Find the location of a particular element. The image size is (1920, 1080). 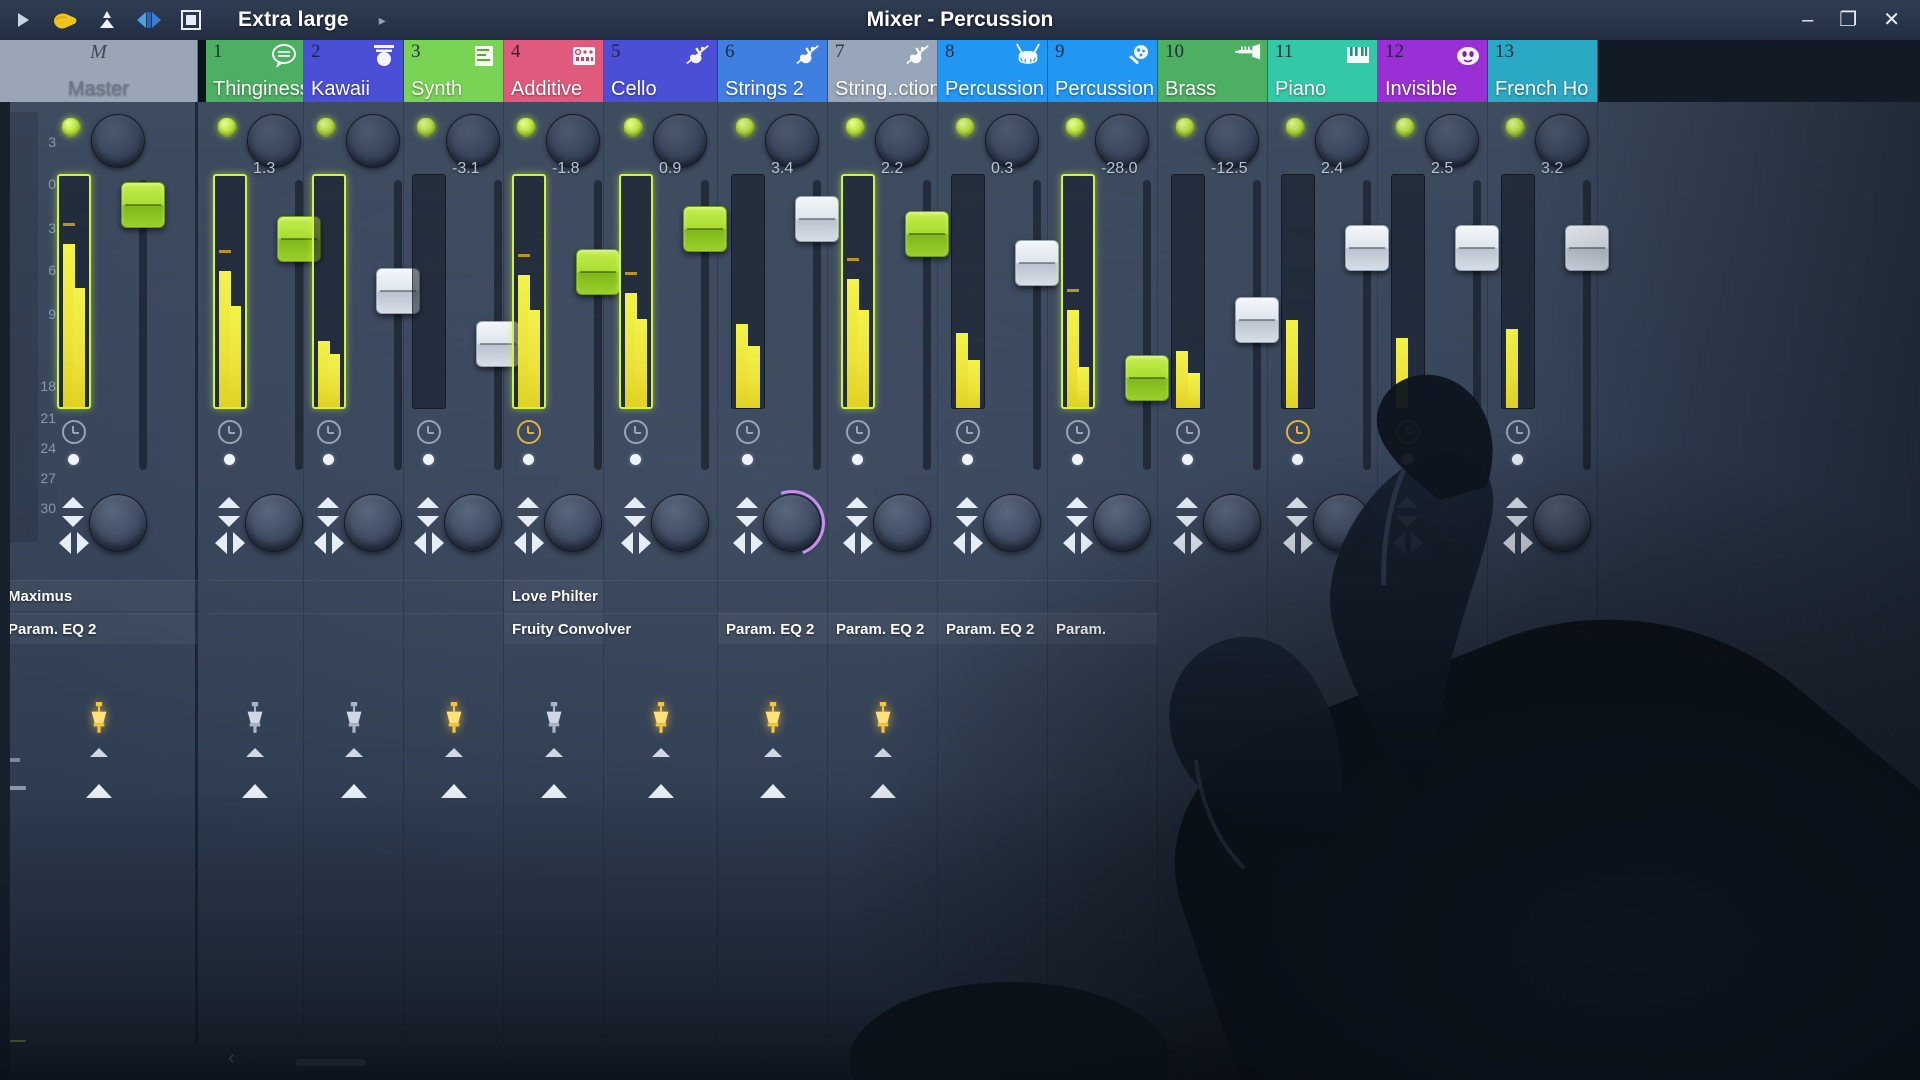

toolbar-more-arrow-icon: ▸ is located at coordinates (382, 20).